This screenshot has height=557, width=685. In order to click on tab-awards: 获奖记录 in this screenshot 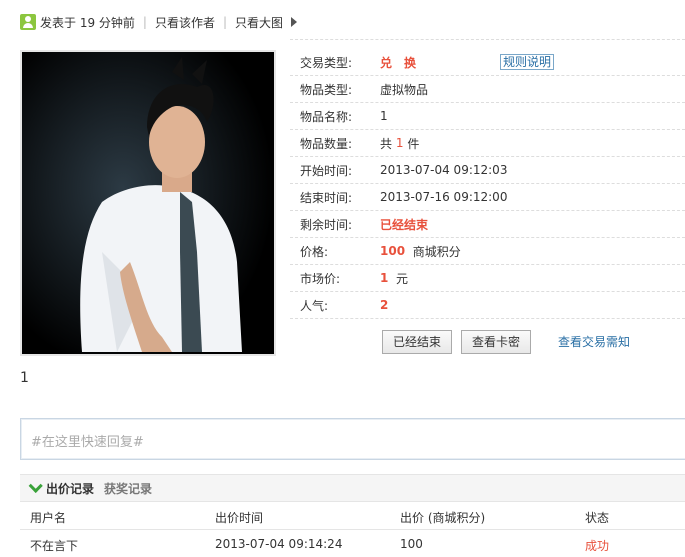, I will do `click(128, 488)`.